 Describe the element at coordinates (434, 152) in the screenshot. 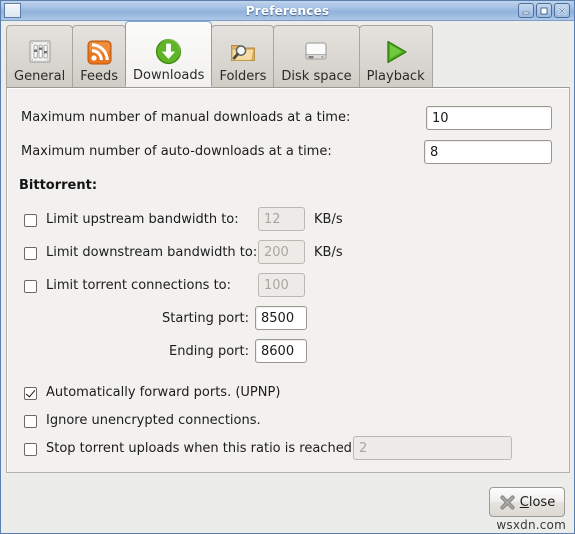

I see `max-auto-downloads-value: 8` at that location.